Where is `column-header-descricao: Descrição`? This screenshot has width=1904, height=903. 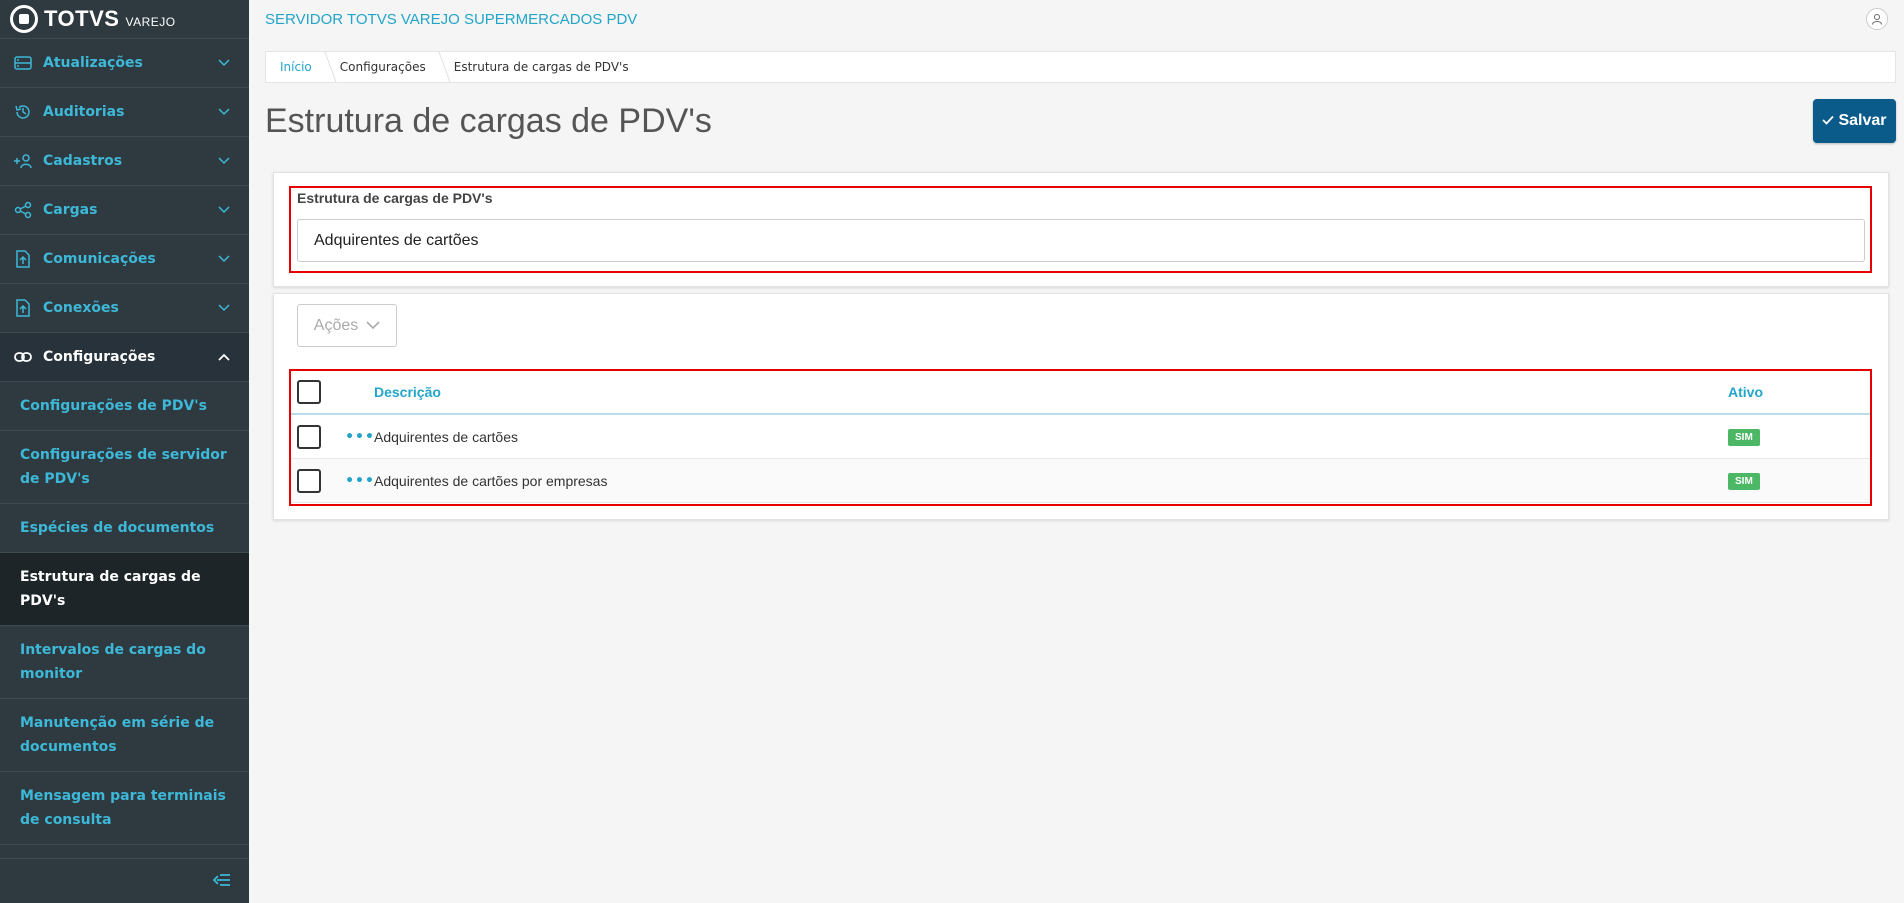
column-header-descricao: Descrição is located at coordinates (1051, 392).